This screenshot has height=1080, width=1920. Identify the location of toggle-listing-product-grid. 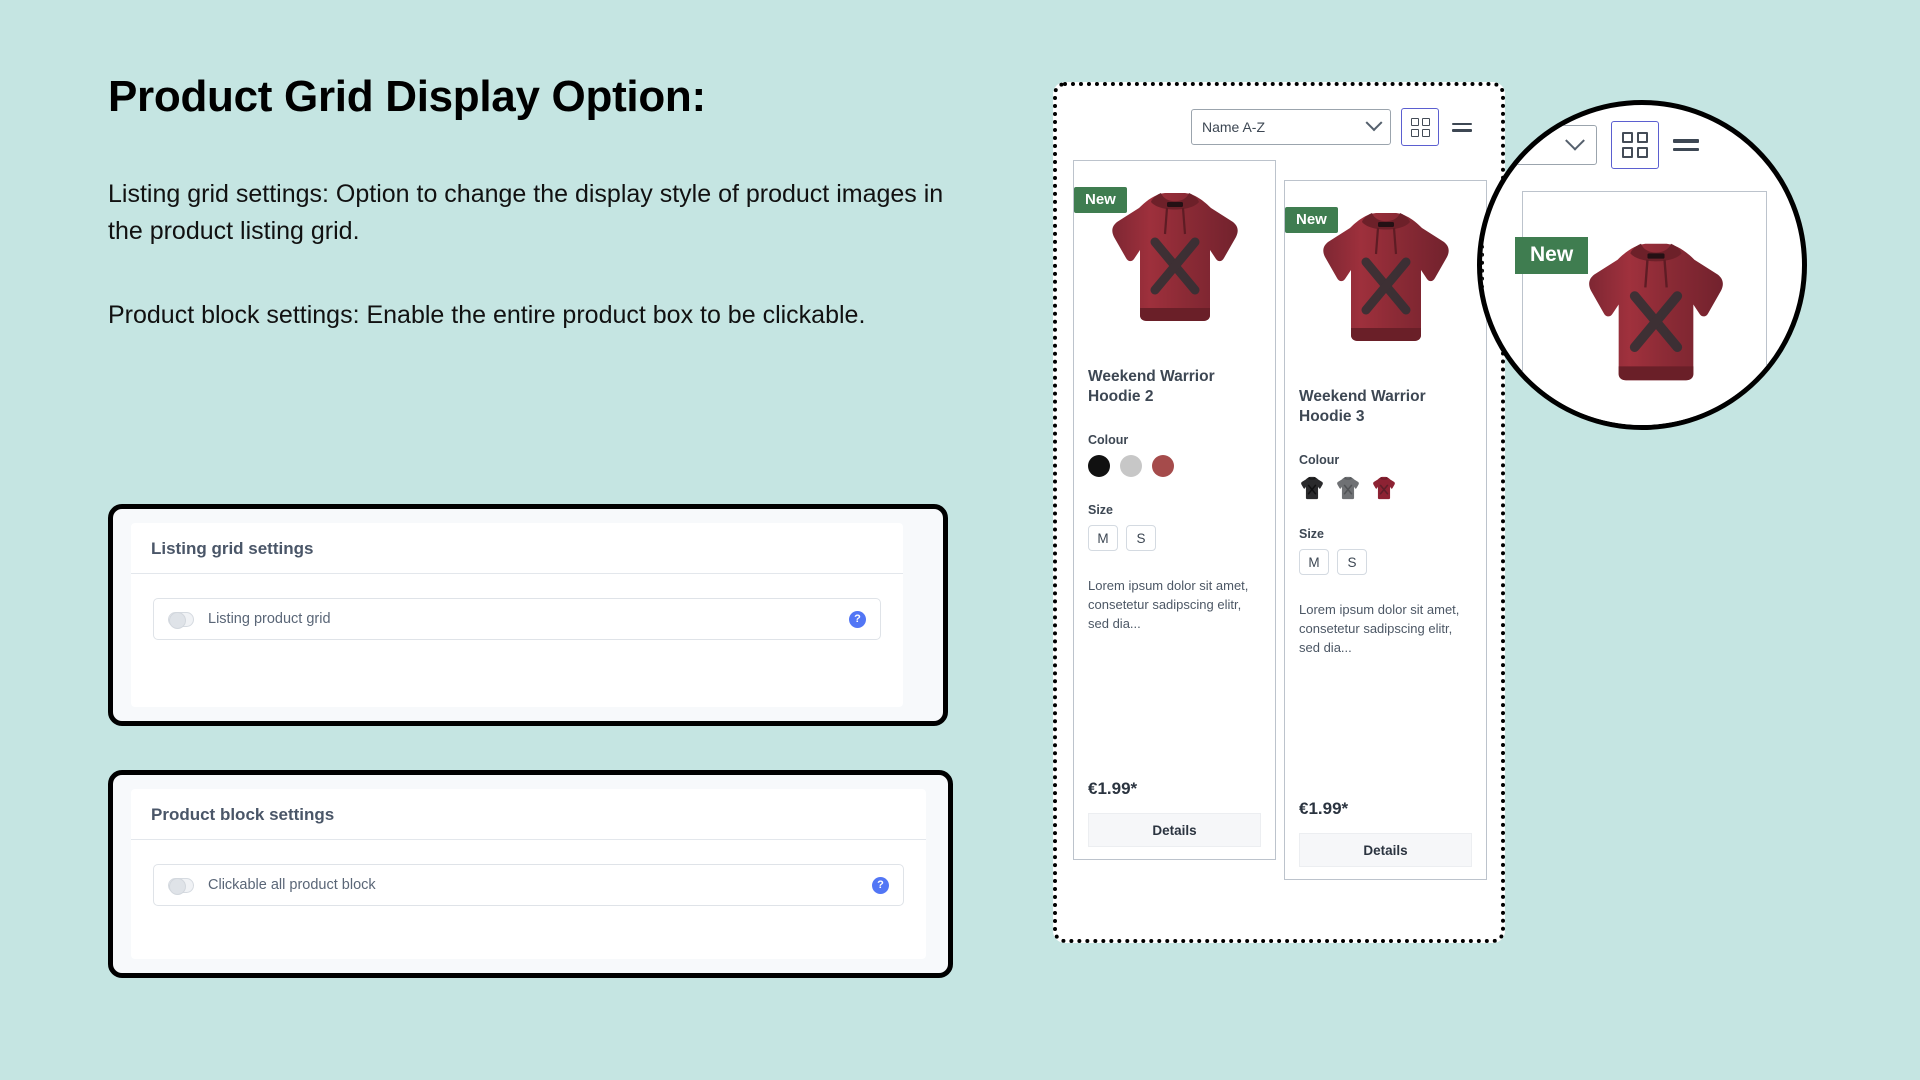
(181, 620).